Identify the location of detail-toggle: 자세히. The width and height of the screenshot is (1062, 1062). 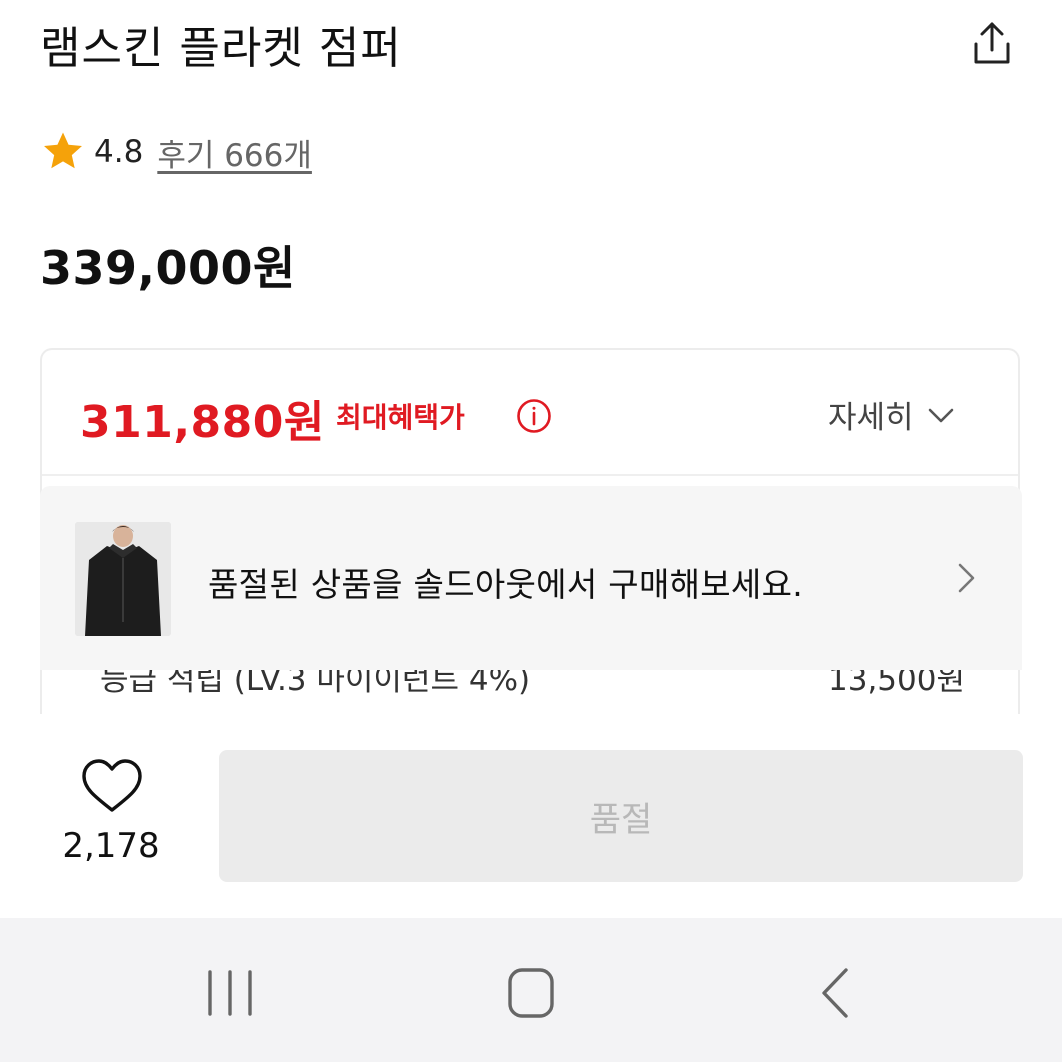
(893, 414).